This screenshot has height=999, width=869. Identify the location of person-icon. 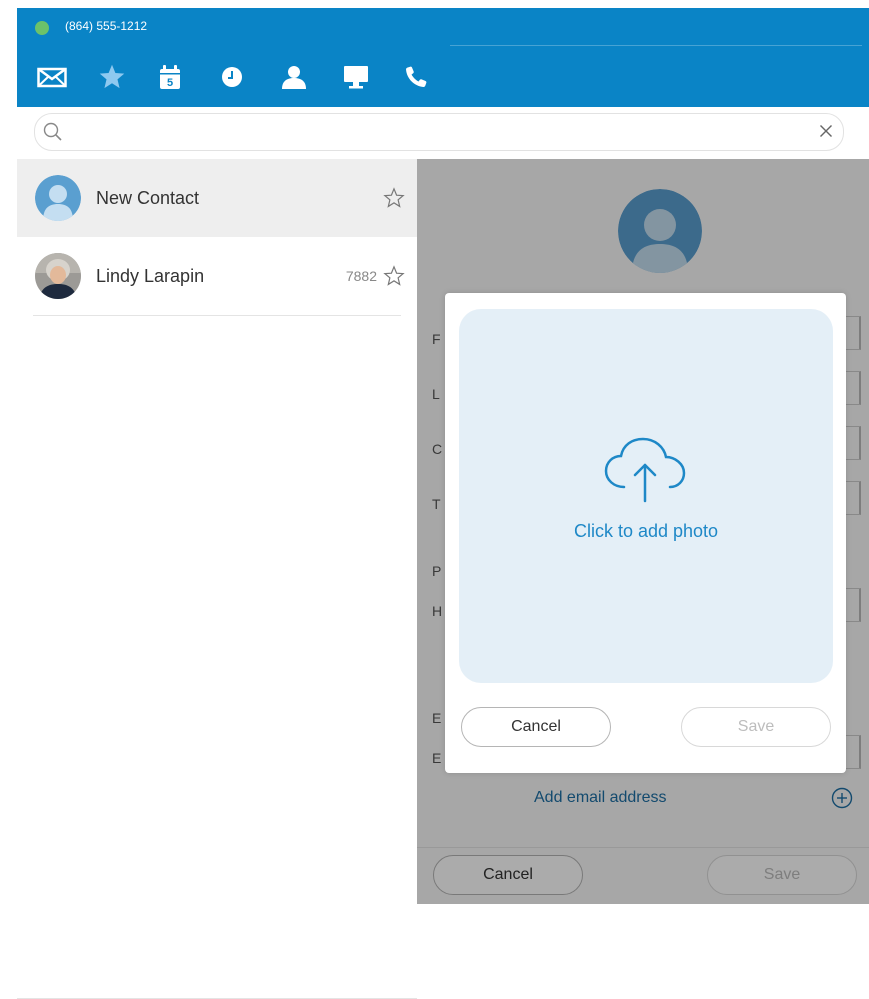
(294, 77).